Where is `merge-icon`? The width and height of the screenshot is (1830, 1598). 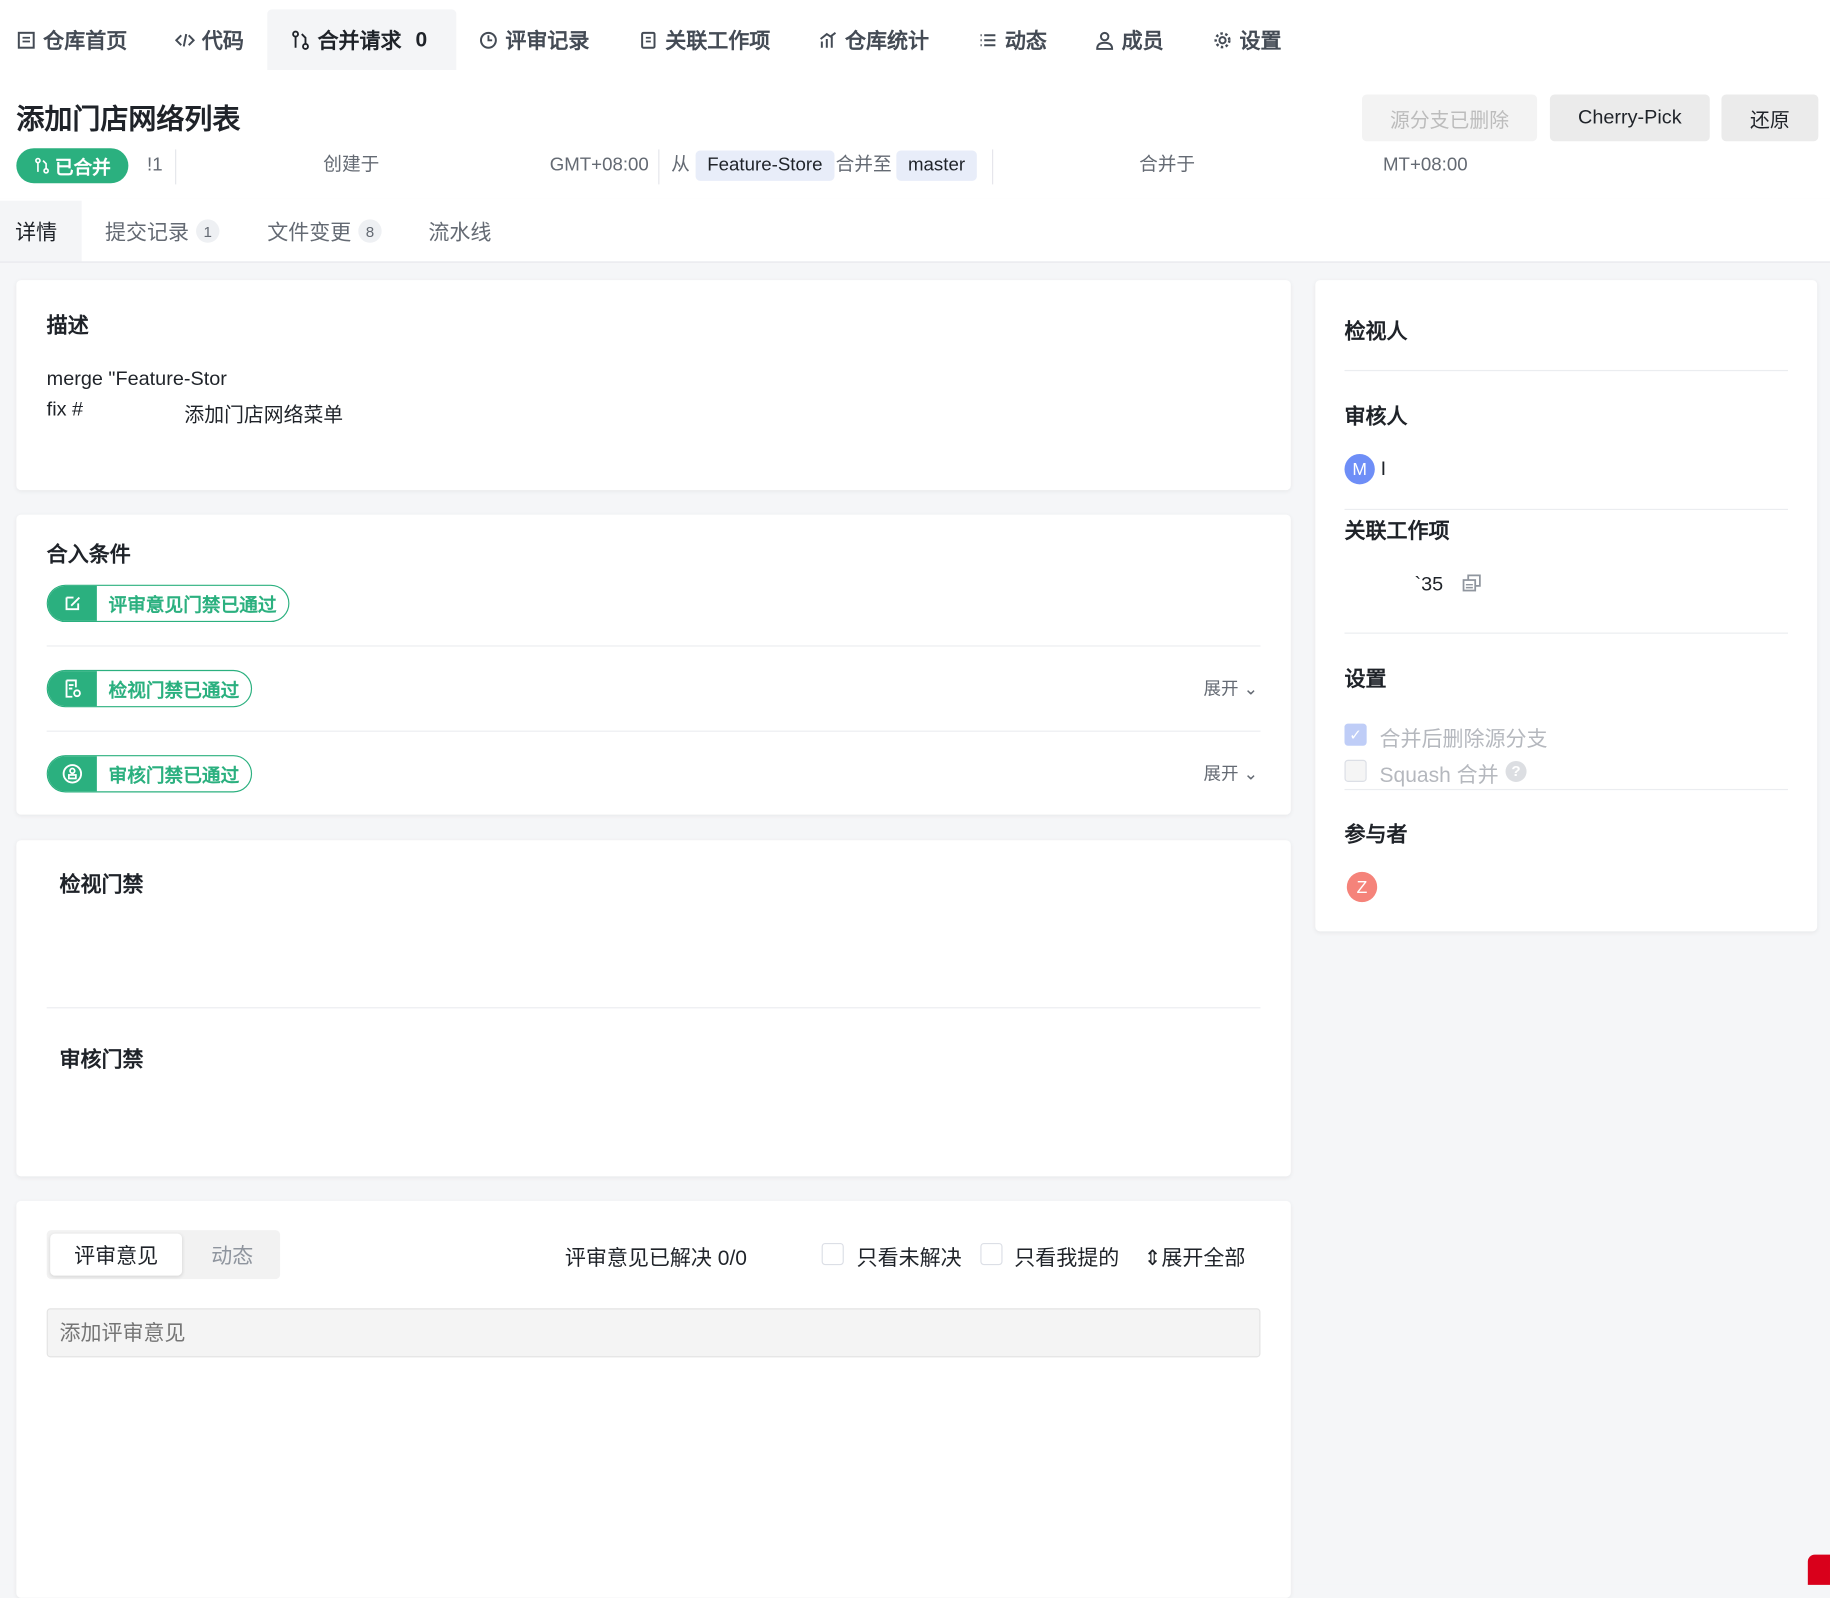 merge-icon is located at coordinates (42, 165).